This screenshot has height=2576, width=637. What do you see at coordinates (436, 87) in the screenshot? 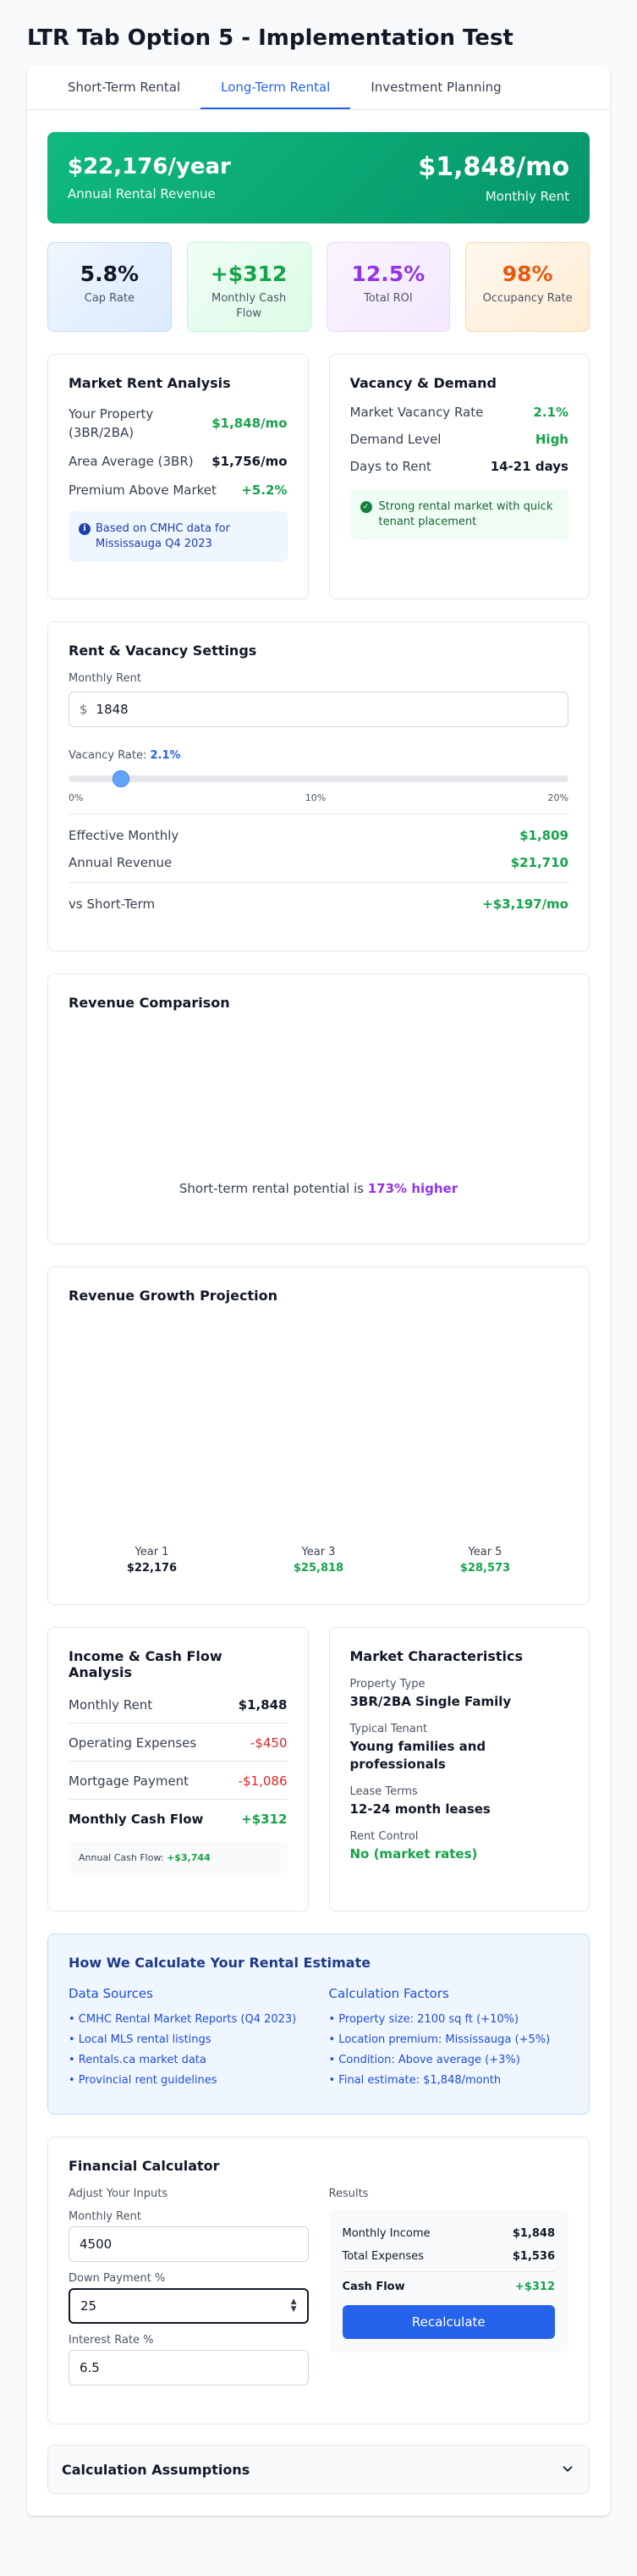
I see `tab-investment-planning: Investment Planning` at bounding box center [436, 87].